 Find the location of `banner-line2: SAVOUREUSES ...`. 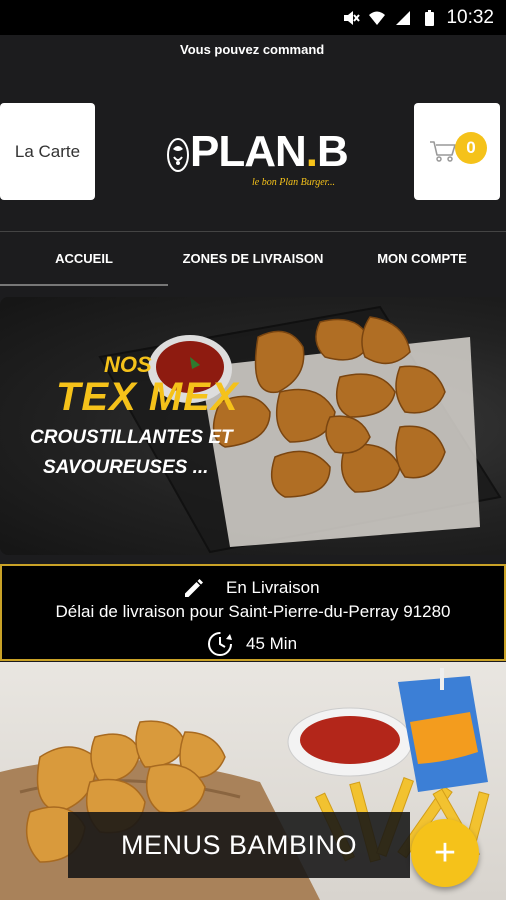

banner-line2: SAVOUREUSES ... is located at coordinates (126, 467).